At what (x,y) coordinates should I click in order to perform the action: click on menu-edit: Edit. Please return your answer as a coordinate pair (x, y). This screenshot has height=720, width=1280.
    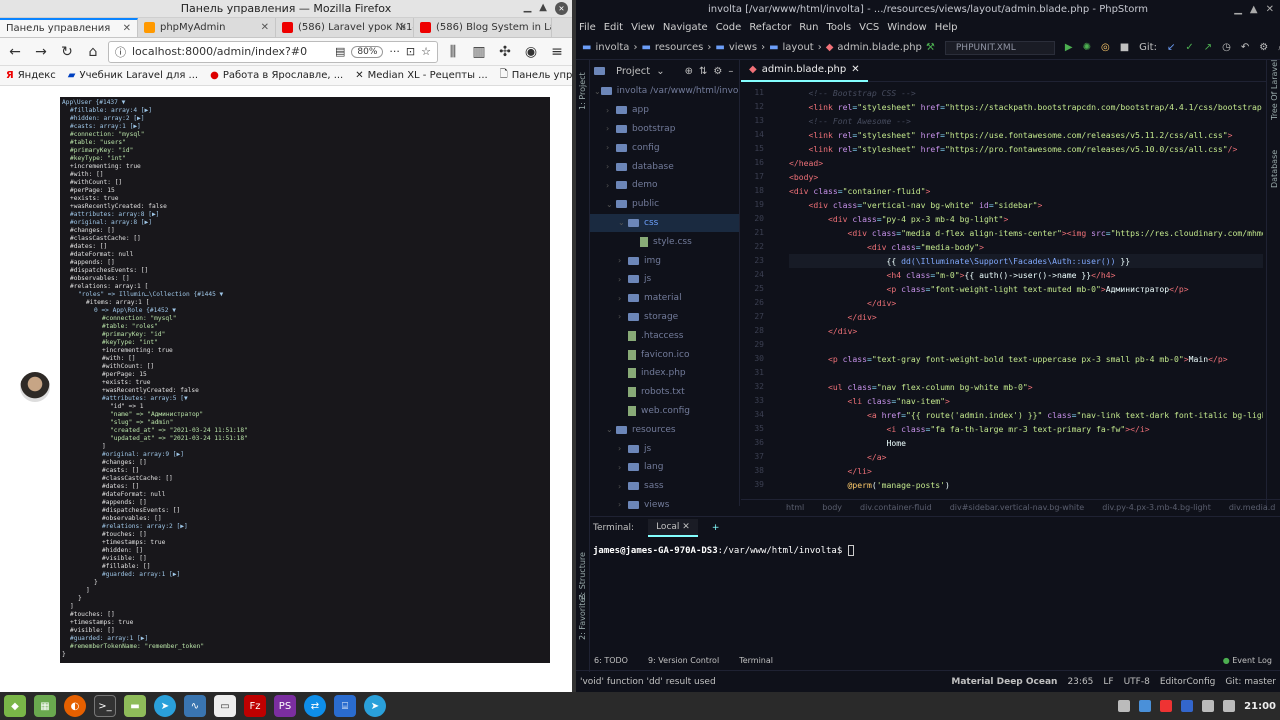
    Looking at the image, I should click on (613, 27).